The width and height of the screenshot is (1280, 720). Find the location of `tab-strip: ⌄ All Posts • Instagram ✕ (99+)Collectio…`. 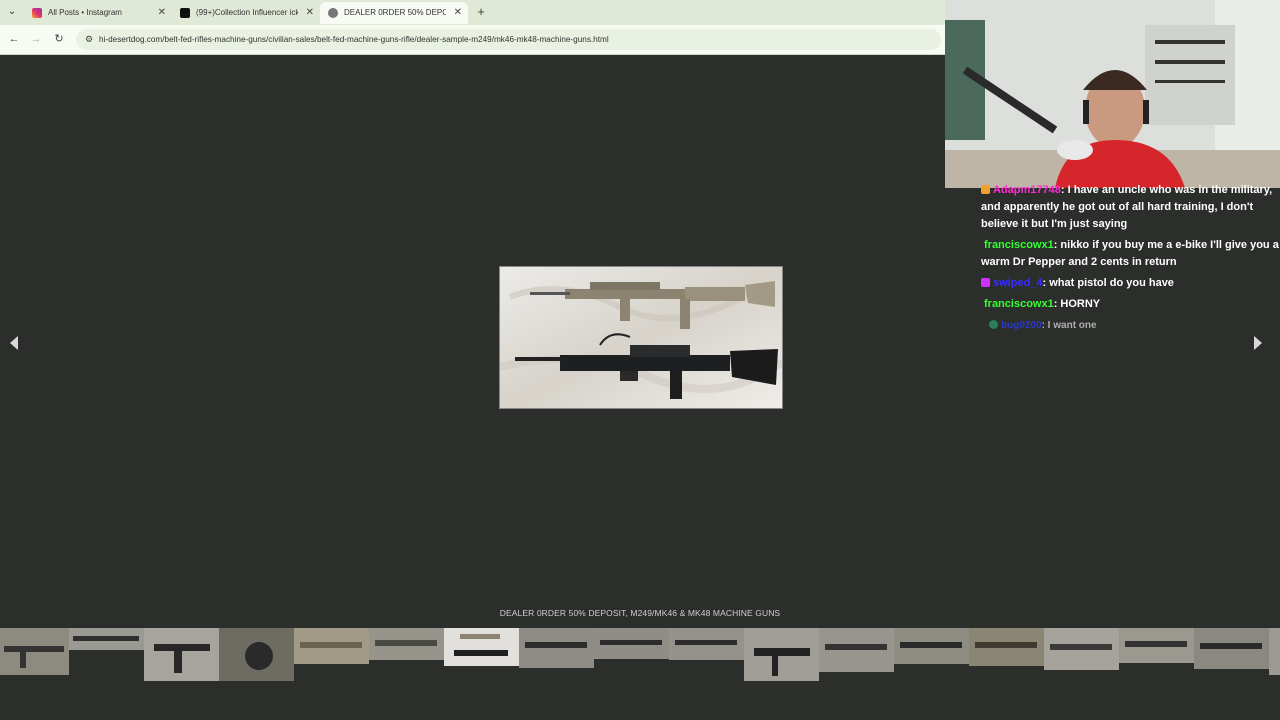

tab-strip: ⌄ All Posts • Instagram ✕ (99+)Collectio… is located at coordinates (472, 12).